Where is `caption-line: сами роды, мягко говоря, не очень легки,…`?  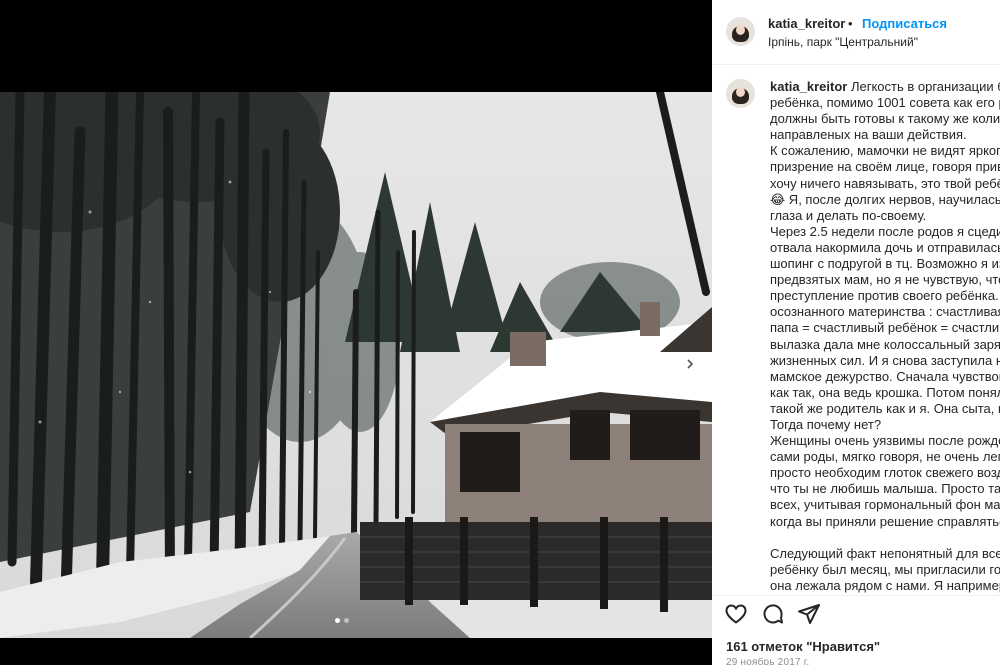
caption-line: сами роды, мягко говоря, не очень легки,… is located at coordinates (885, 457).